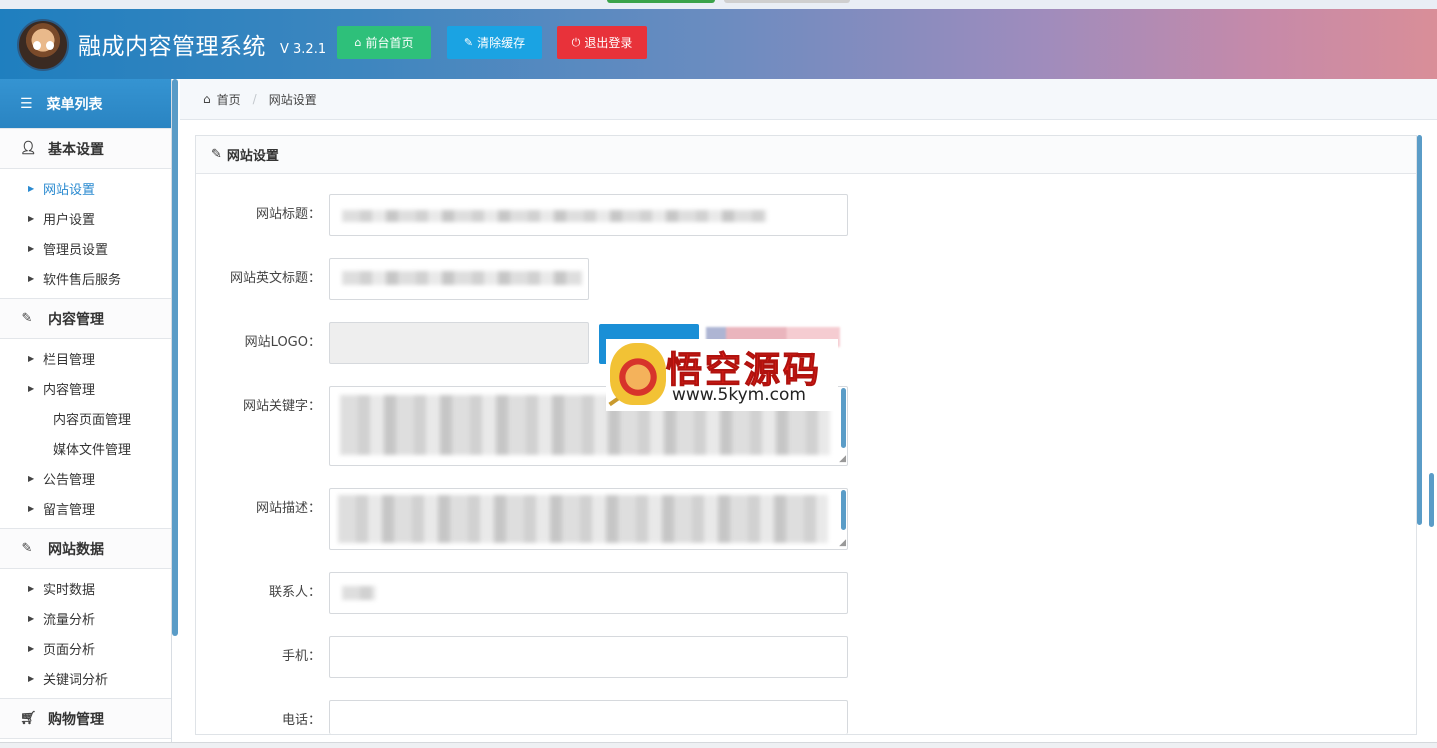  What do you see at coordinates (85, 188) in the screenshot?
I see `sidebar-item-site-settings: ▶ 网站设置` at bounding box center [85, 188].